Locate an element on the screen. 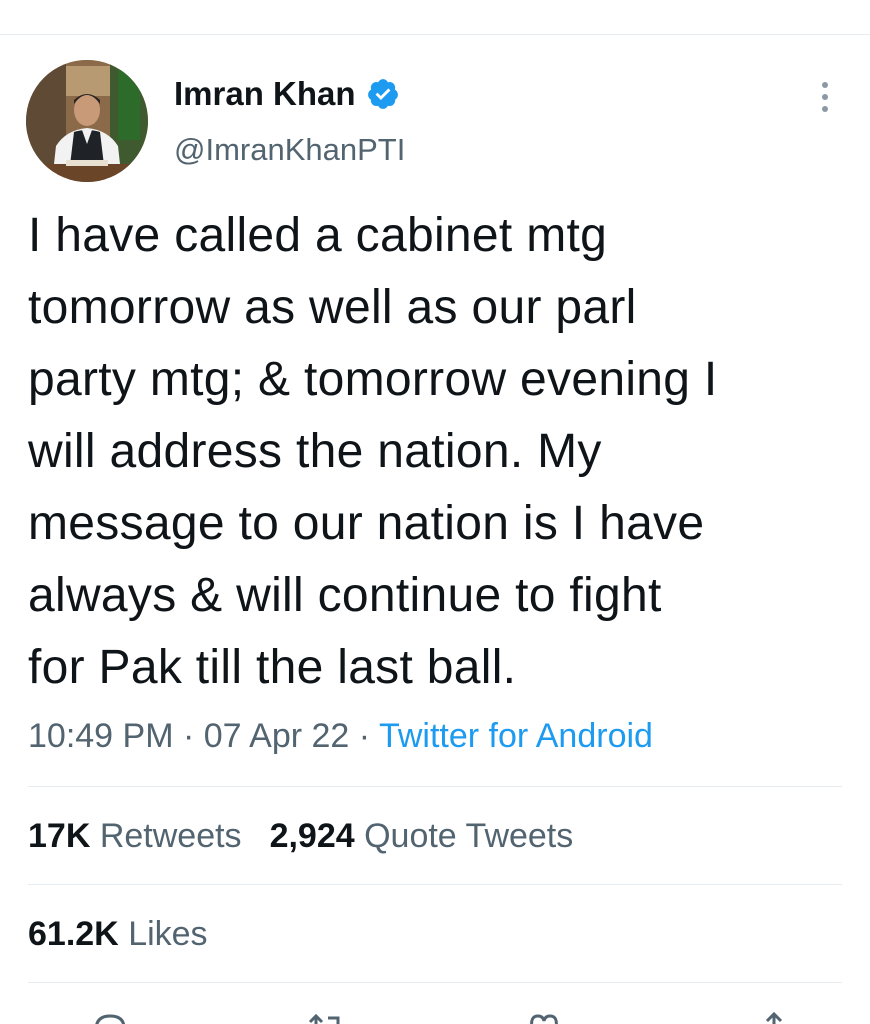 Image resolution: width=870 pixels, height=1024 pixels. author-name-row: Imran Khan is located at coordinates (287, 94).